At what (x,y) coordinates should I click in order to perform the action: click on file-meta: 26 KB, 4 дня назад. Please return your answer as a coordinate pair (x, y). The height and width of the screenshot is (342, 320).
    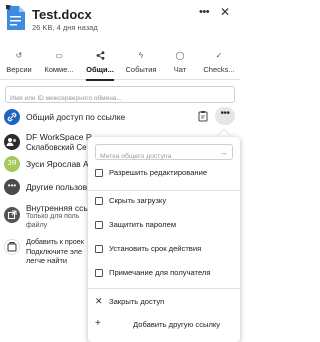
    Looking at the image, I should click on (65, 27).